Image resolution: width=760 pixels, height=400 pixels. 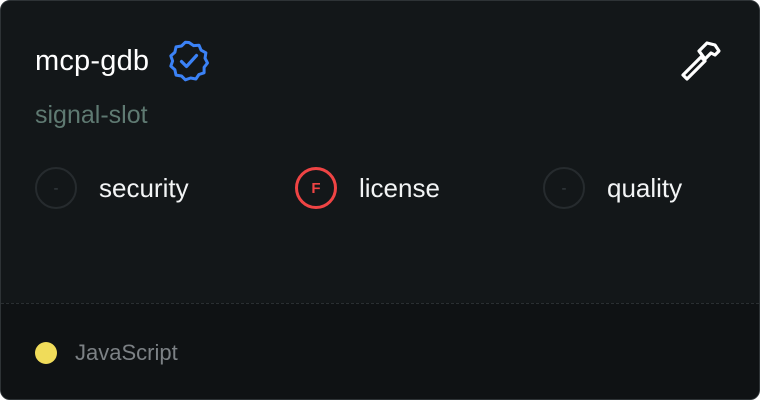 What do you see at coordinates (564, 188) in the screenshot?
I see `quality-grade-badge: -` at bounding box center [564, 188].